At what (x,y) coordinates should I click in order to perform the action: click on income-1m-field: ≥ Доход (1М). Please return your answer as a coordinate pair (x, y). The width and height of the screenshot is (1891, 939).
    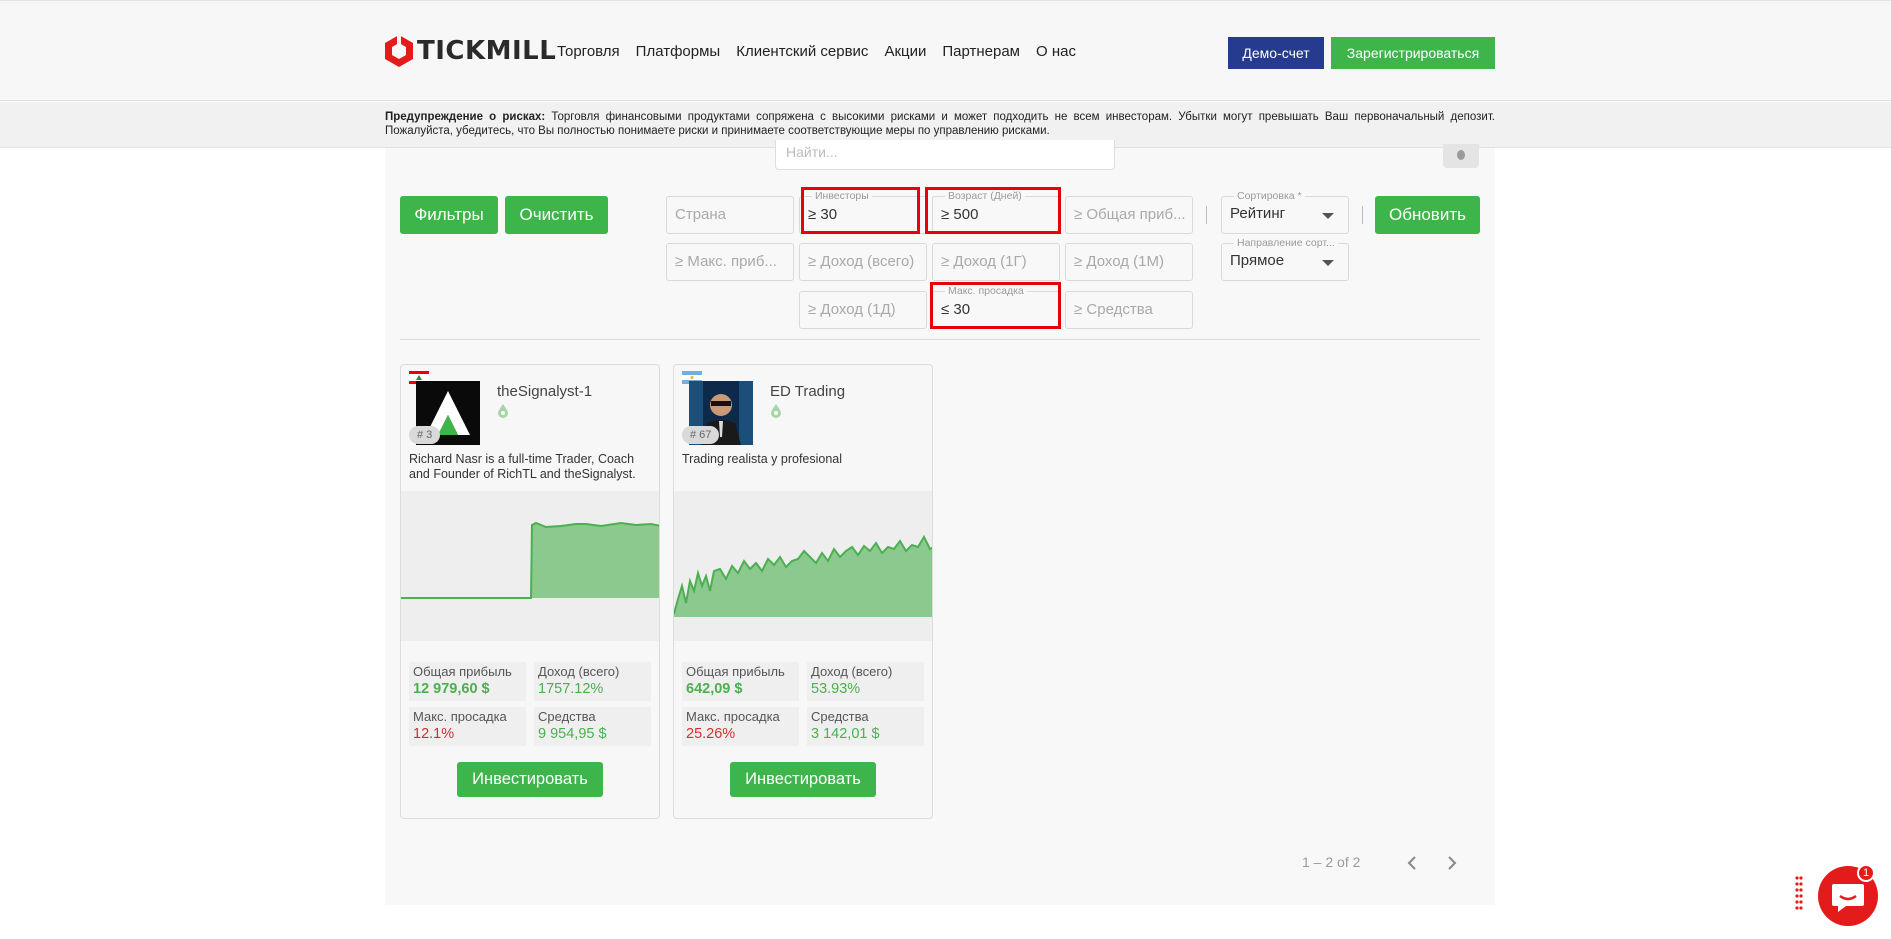
    Looking at the image, I should click on (1129, 262).